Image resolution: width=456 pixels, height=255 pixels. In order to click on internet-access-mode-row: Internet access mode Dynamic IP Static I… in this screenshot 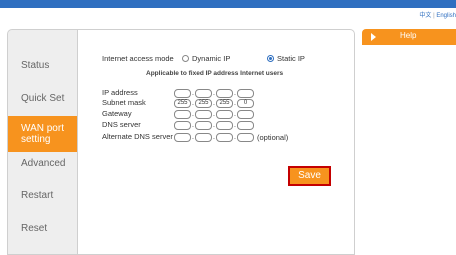, I will do `click(203, 58)`.